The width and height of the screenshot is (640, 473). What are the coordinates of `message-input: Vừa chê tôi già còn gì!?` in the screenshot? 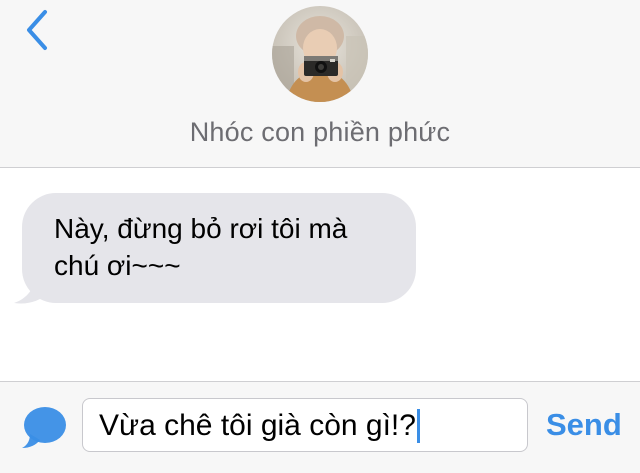 It's located at (305, 425).